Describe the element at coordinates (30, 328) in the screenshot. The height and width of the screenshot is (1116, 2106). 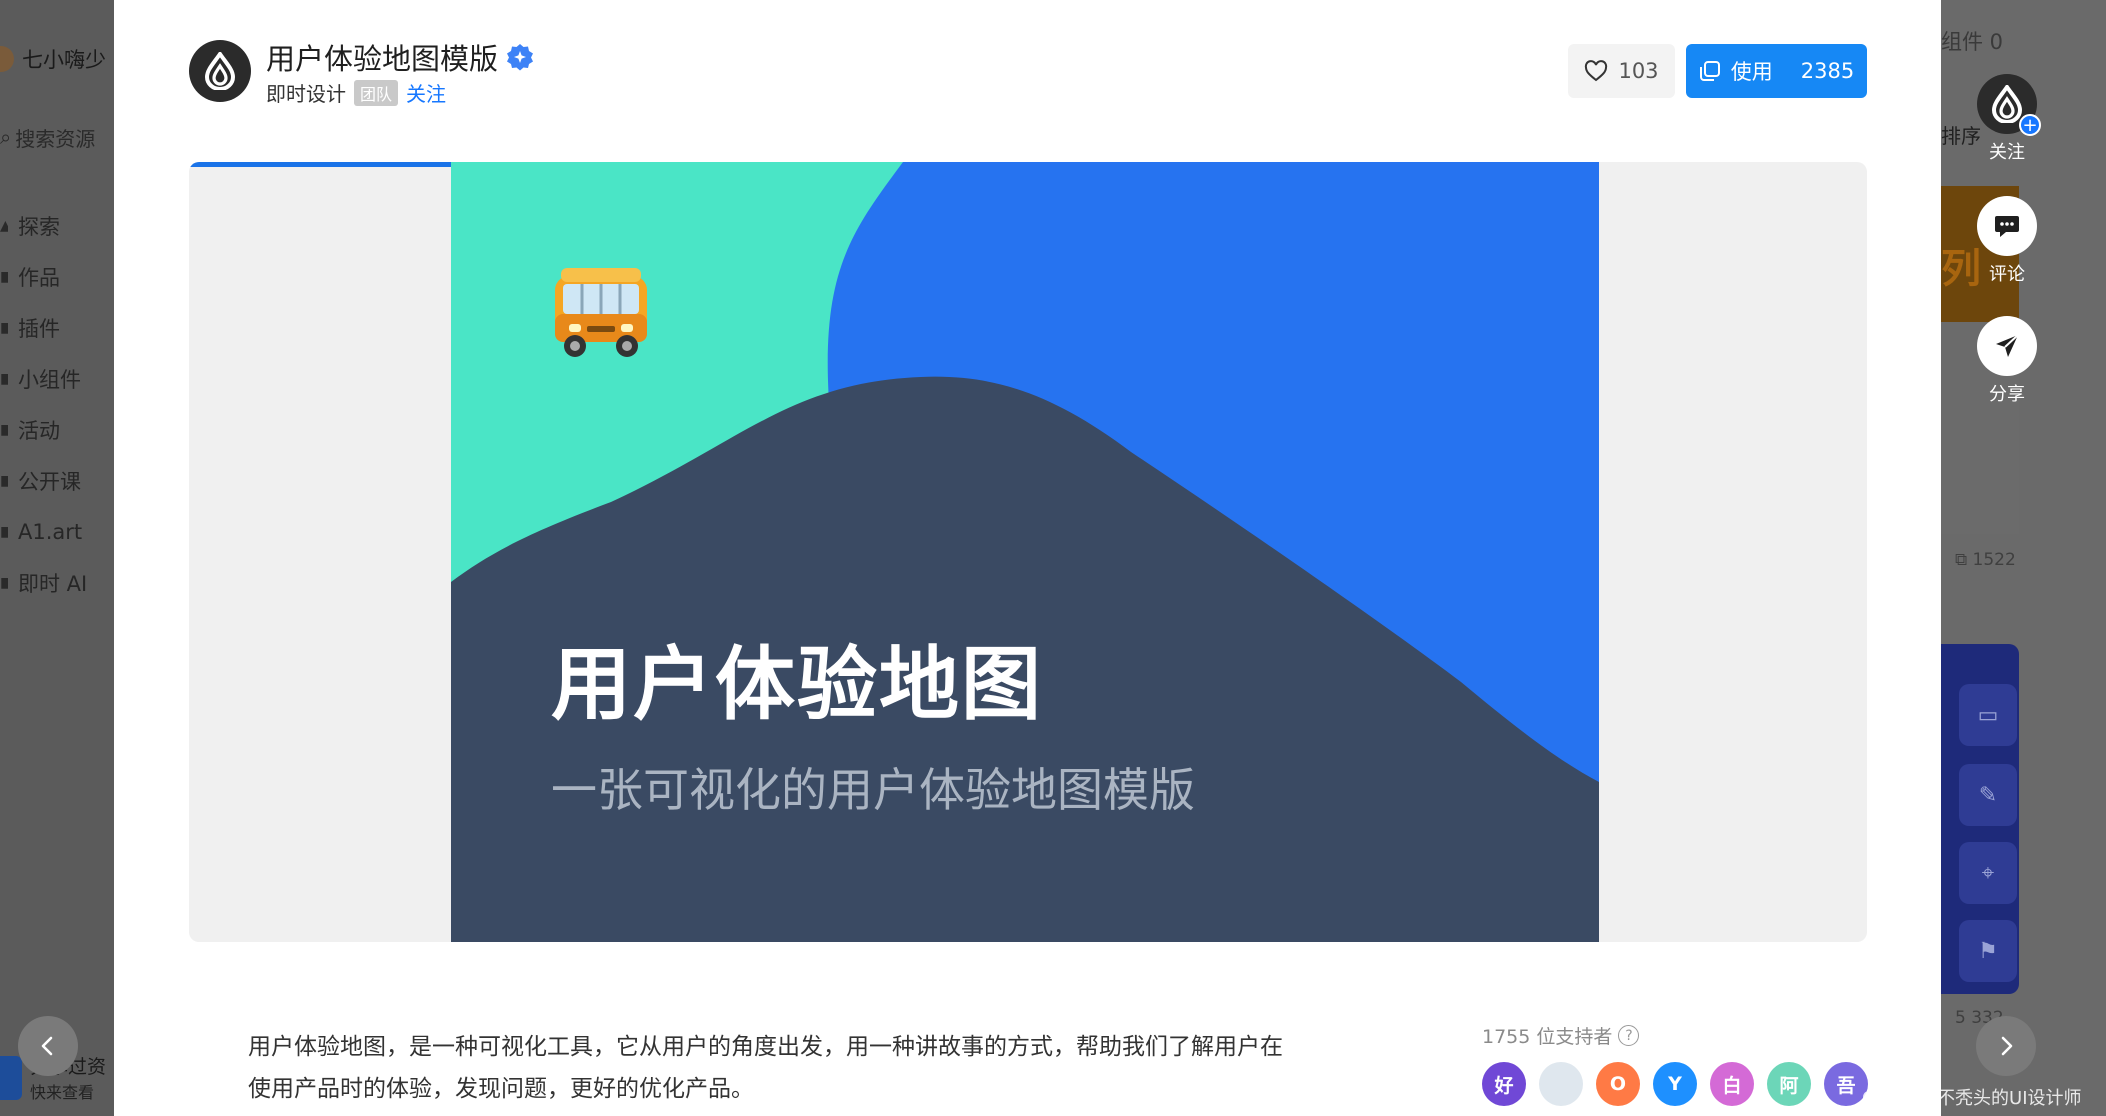
I see `sidebar-item-plugins: ■ 插件` at that location.